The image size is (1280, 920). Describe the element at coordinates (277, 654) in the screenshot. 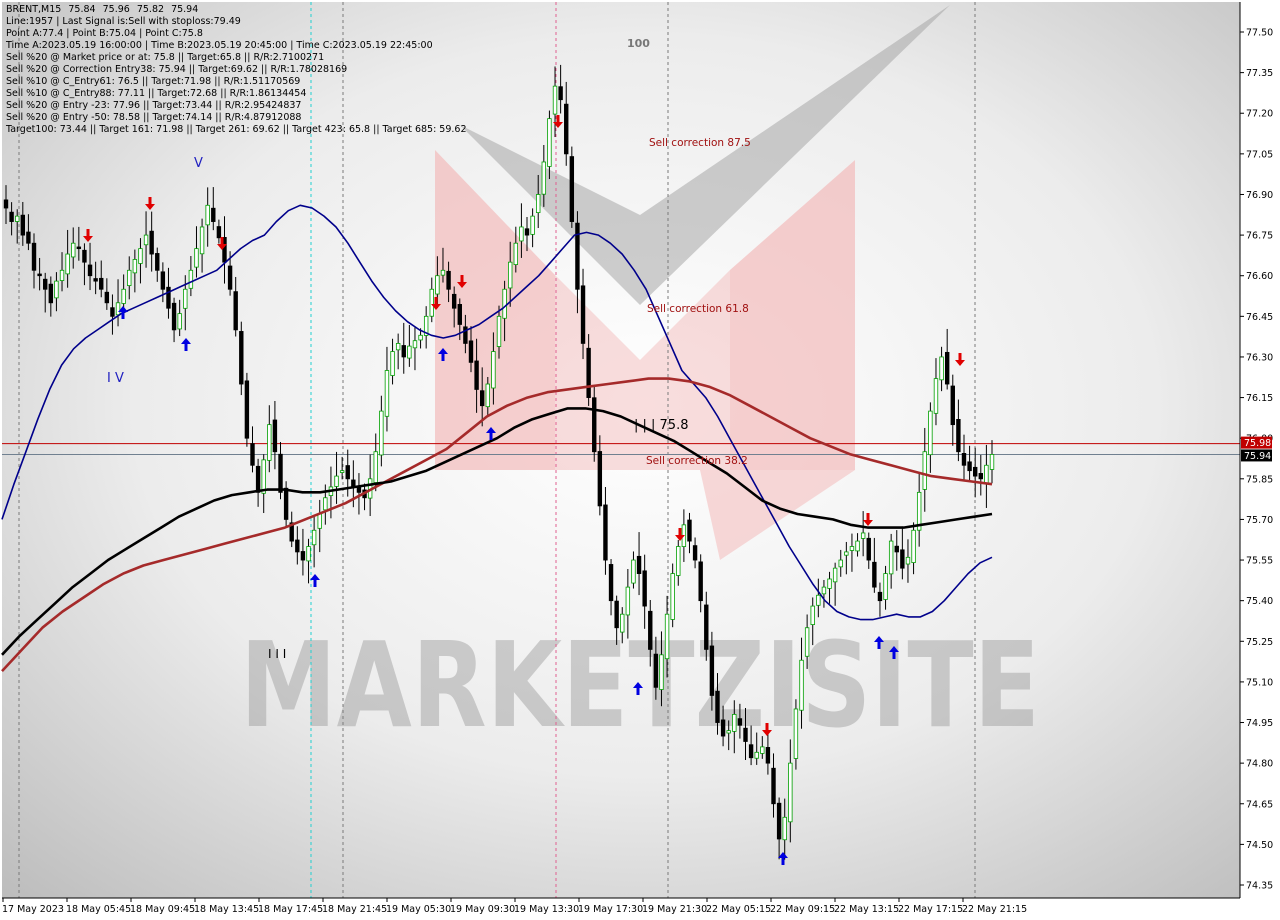

I see `annotation-wave-iii: I I I` at that location.